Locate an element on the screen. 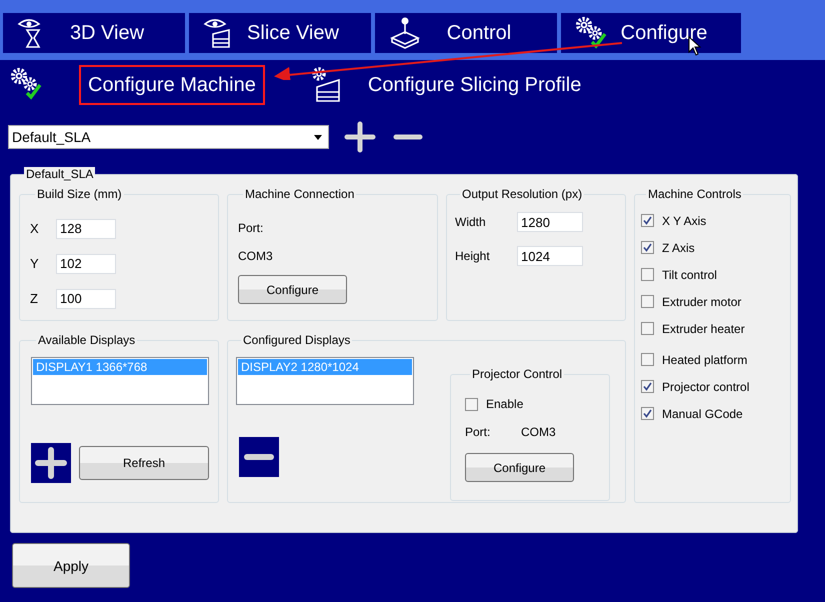 Image resolution: width=825 pixels, height=602 pixels. group-title: Machine Controls is located at coordinates (694, 194).